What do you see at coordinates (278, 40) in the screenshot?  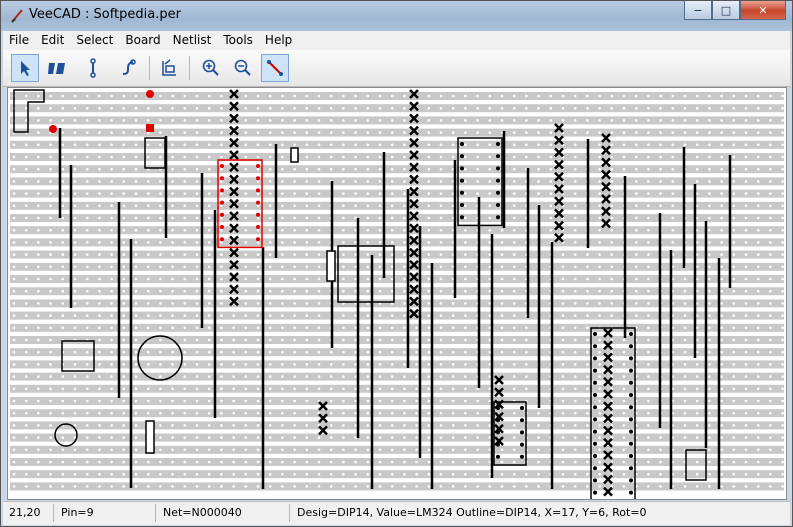 I see `menu-help: Help` at bounding box center [278, 40].